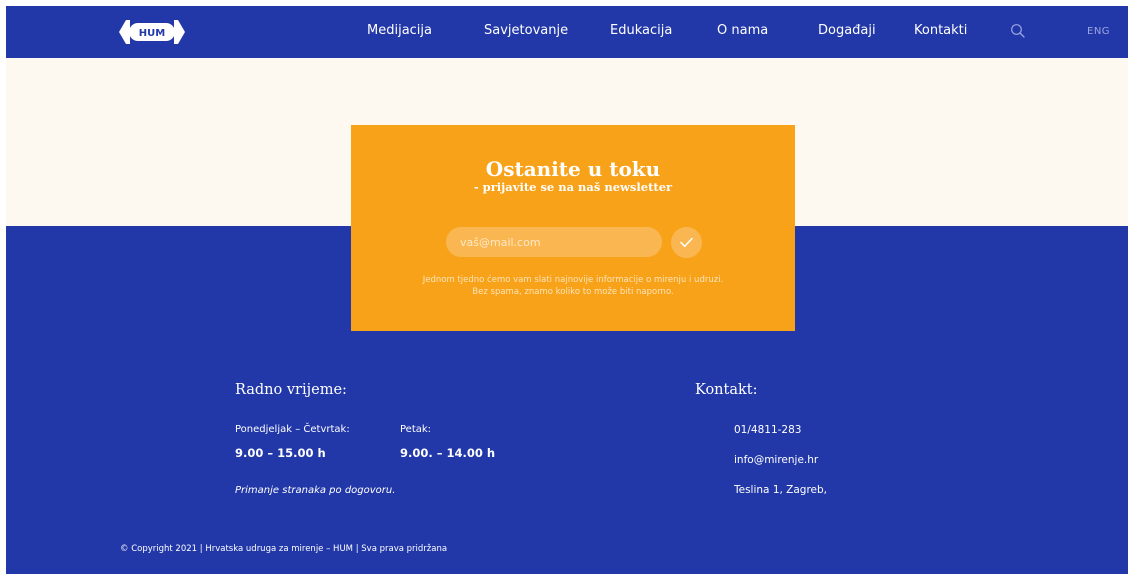 The height and width of the screenshot is (574, 1136). I want to click on contact-email: info@mirenje.hr, so click(776, 460).